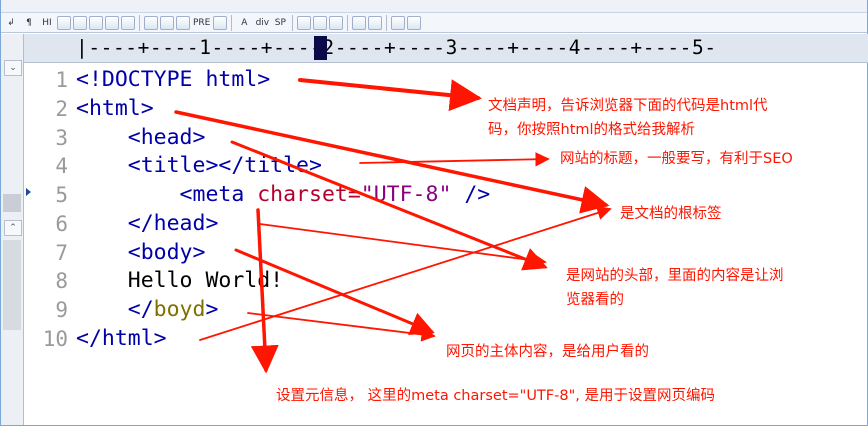  What do you see at coordinates (390, 95) in the screenshot?
I see `arrow-doctype` at bounding box center [390, 95].